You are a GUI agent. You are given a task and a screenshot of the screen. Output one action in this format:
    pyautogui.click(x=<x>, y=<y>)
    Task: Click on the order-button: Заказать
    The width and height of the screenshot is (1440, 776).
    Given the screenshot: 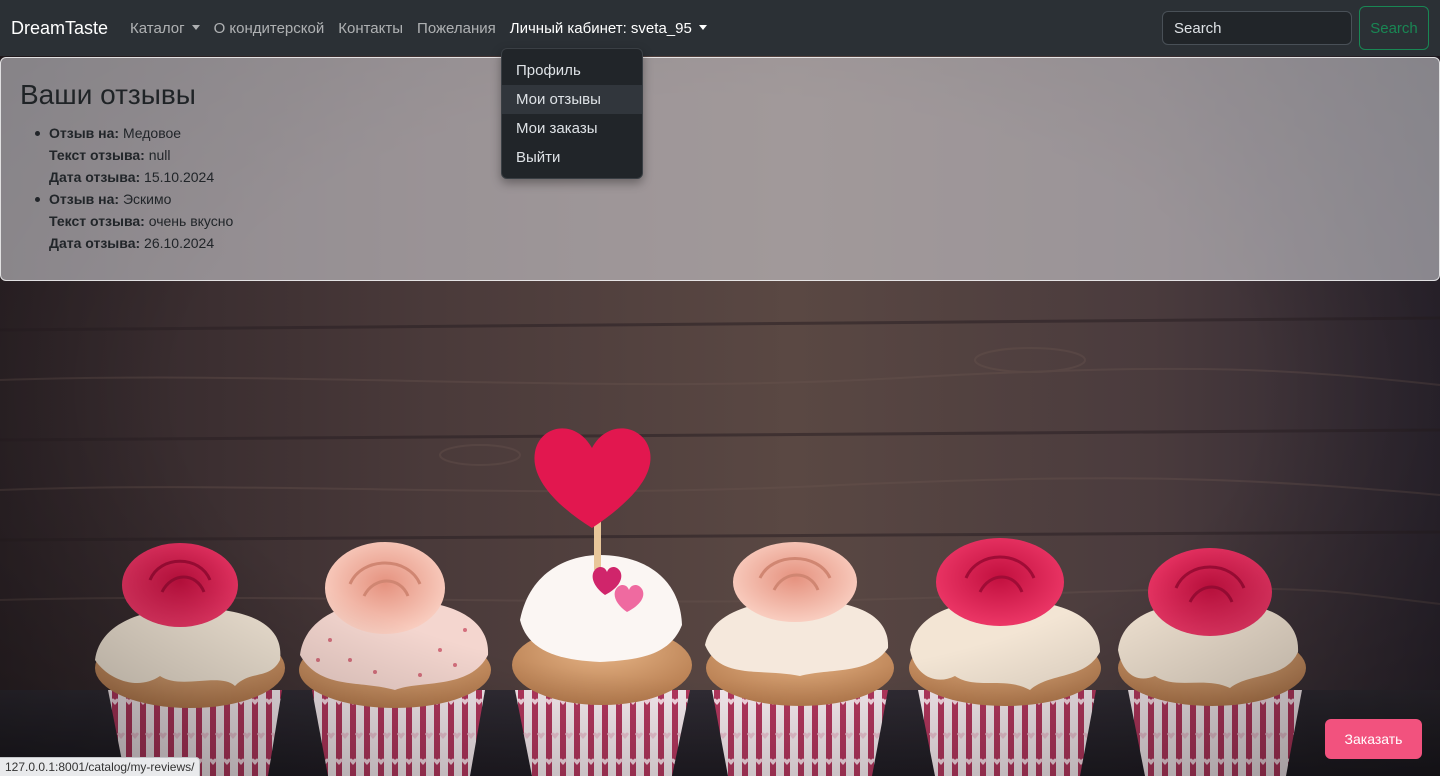 What is the action you would take?
    pyautogui.click(x=1373, y=739)
    